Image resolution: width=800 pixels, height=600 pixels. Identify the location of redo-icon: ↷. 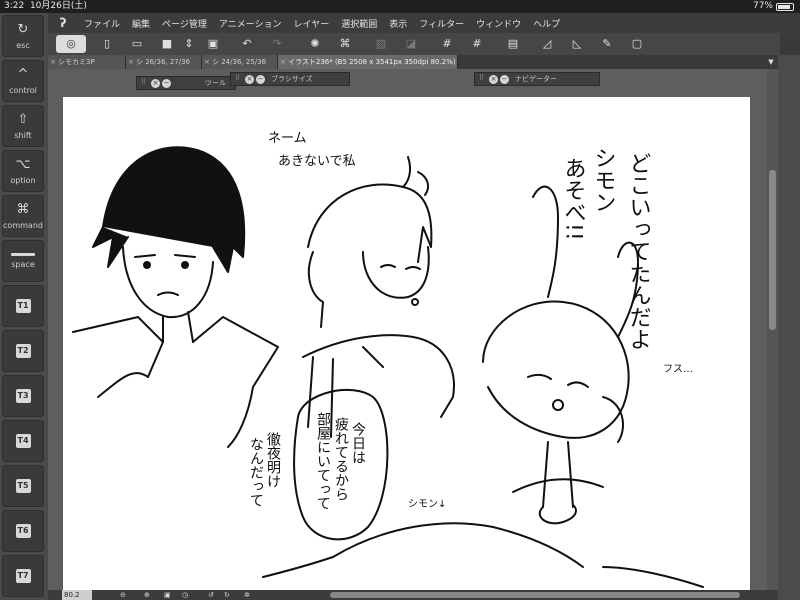
(277, 44).